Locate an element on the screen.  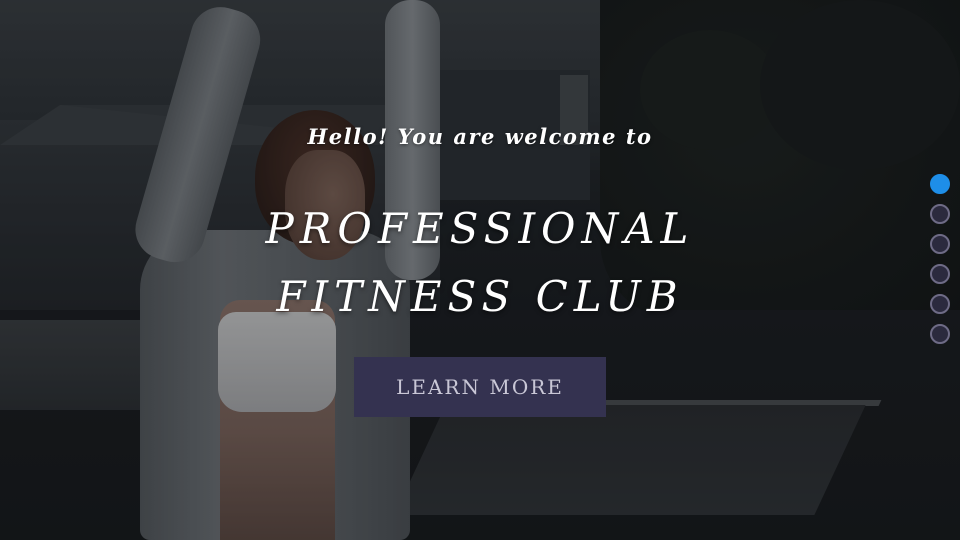
slider-pagination is located at coordinates (941, 259).